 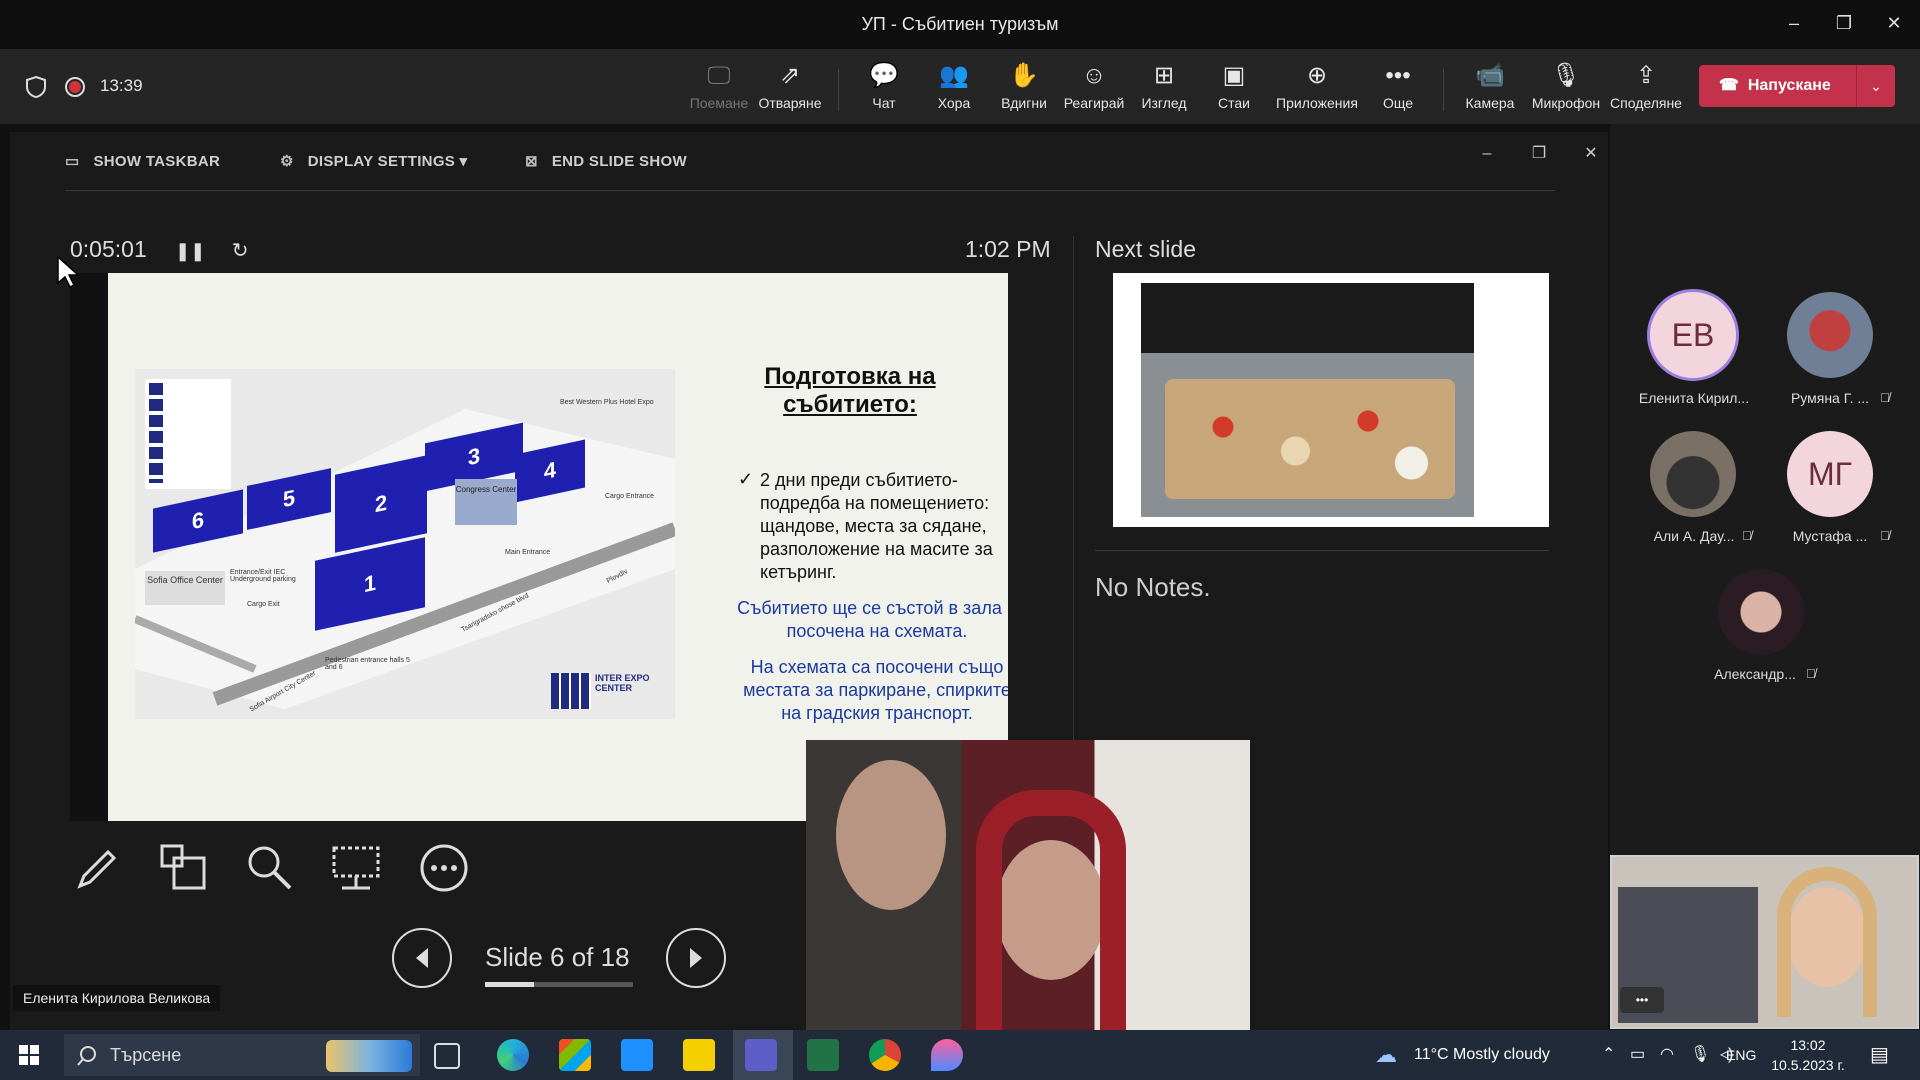 What do you see at coordinates (1398, 86) in the screenshot?
I see `more-button: ••• Още` at bounding box center [1398, 86].